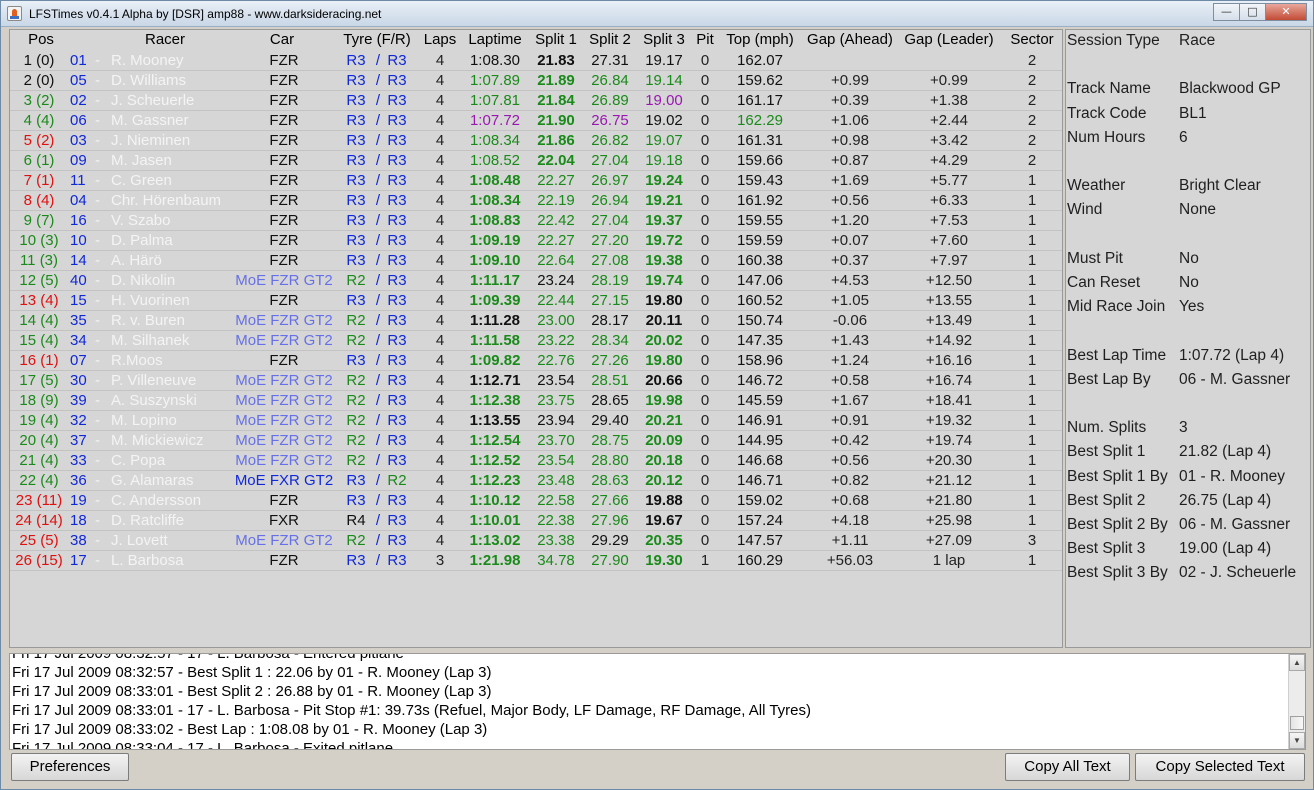  What do you see at coordinates (1297, 740) in the screenshot?
I see `scroll-down-icon: ▼` at bounding box center [1297, 740].